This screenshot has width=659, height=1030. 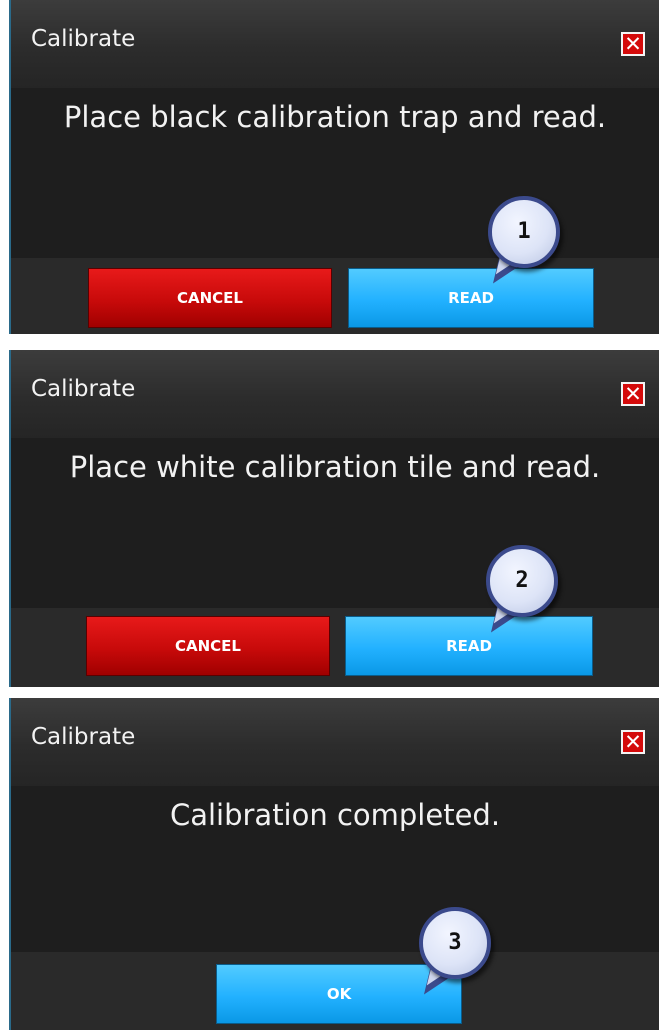 I want to click on dialog-button-bar: OK, so click(x=335, y=991).